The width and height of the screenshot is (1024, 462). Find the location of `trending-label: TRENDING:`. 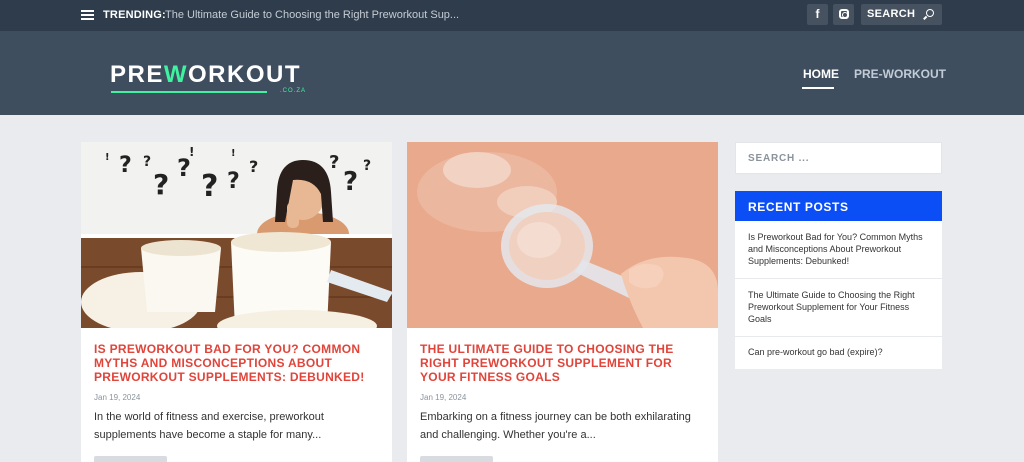

trending-label: TRENDING: is located at coordinates (134, 15).